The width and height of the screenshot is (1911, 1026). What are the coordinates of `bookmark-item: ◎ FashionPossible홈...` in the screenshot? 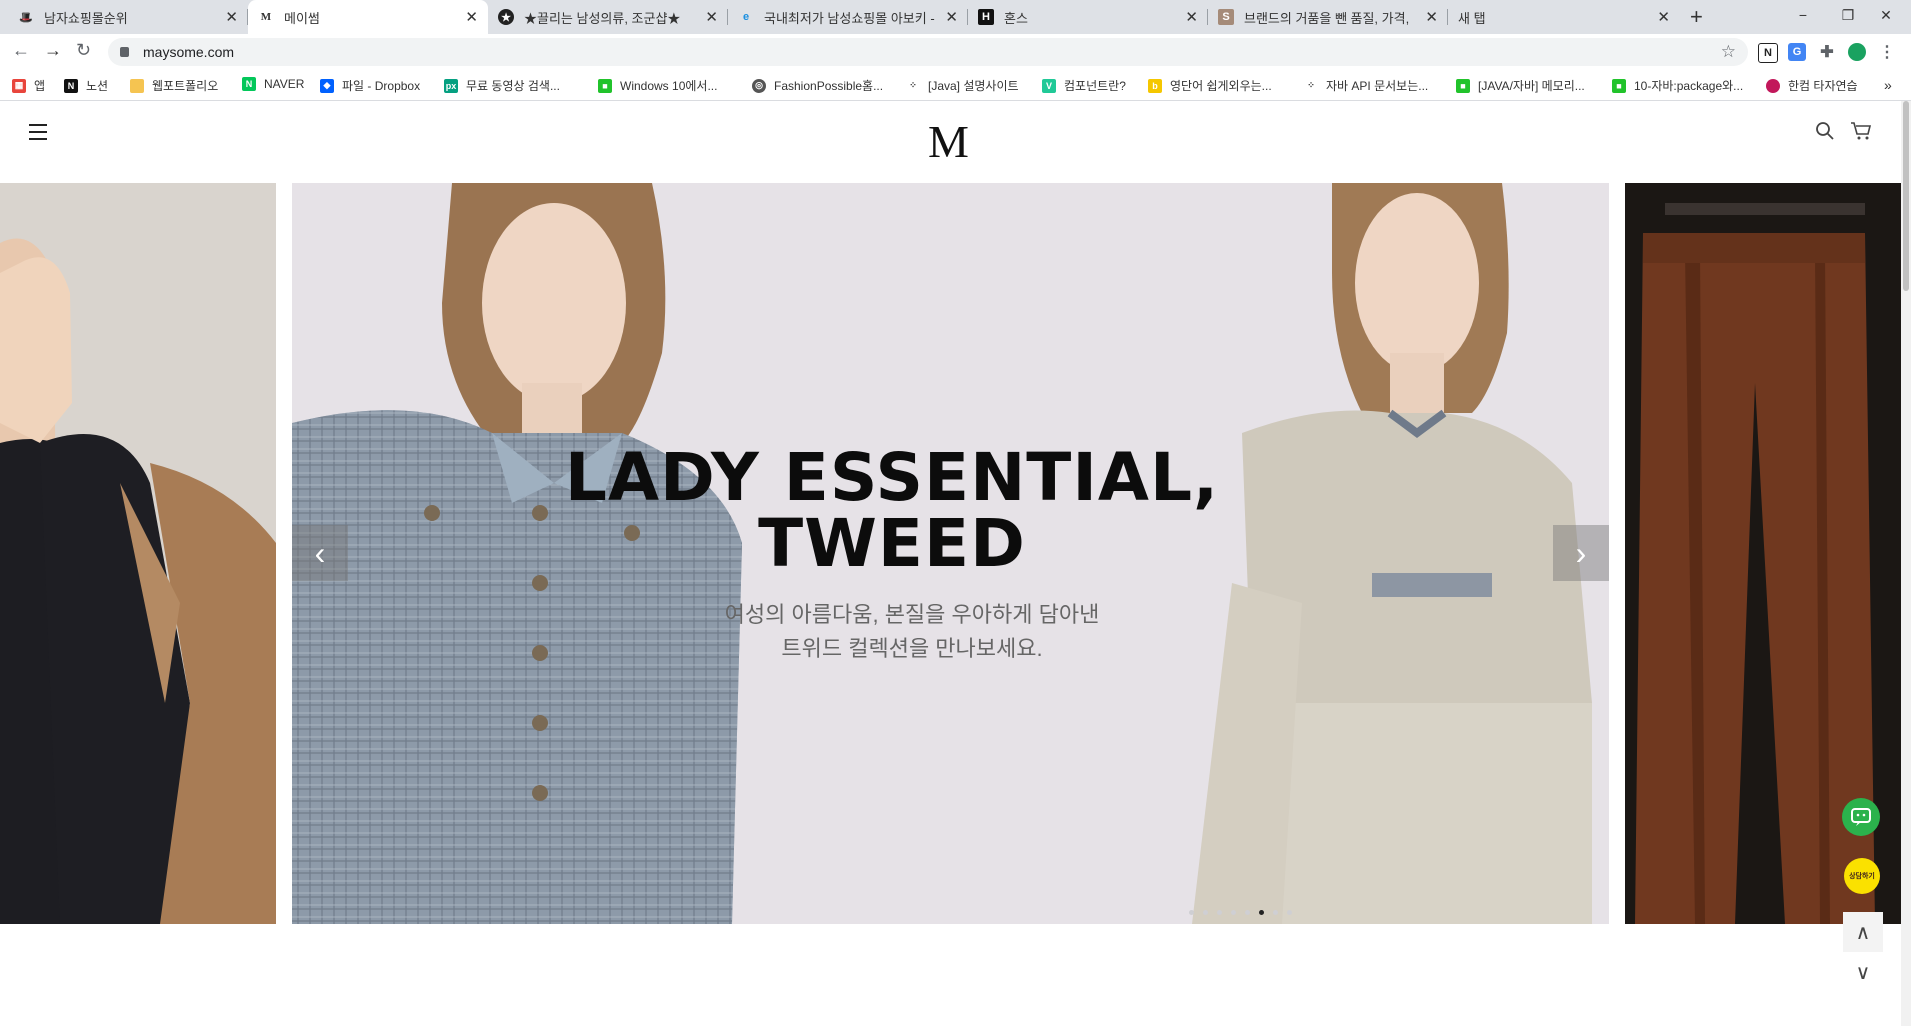 It's located at (817, 85).